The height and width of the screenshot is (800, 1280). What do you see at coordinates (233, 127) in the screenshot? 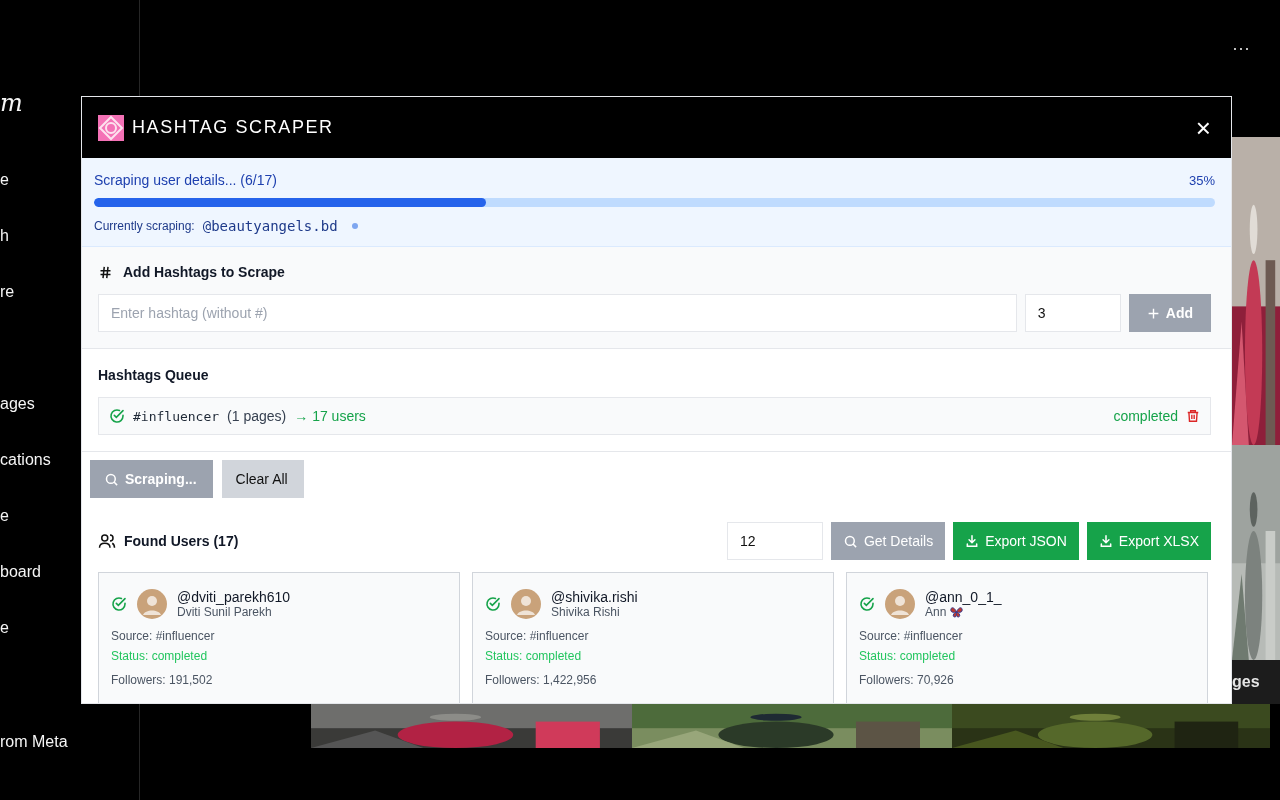
I see `window-title: HASHTAG SCRAPER` at bounding box center [233, 127].